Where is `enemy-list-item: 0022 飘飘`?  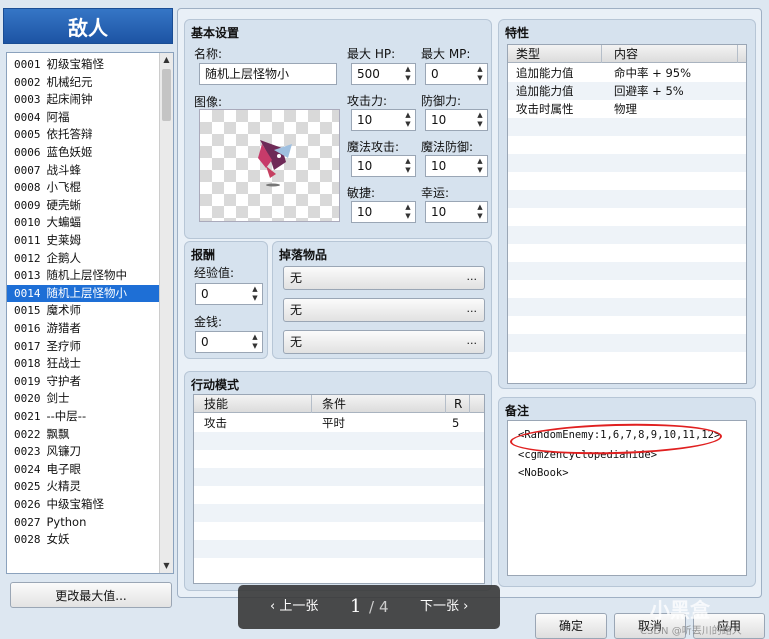 enemy-list-item: 0022 飘飘 is located at coordinates (83, 435).